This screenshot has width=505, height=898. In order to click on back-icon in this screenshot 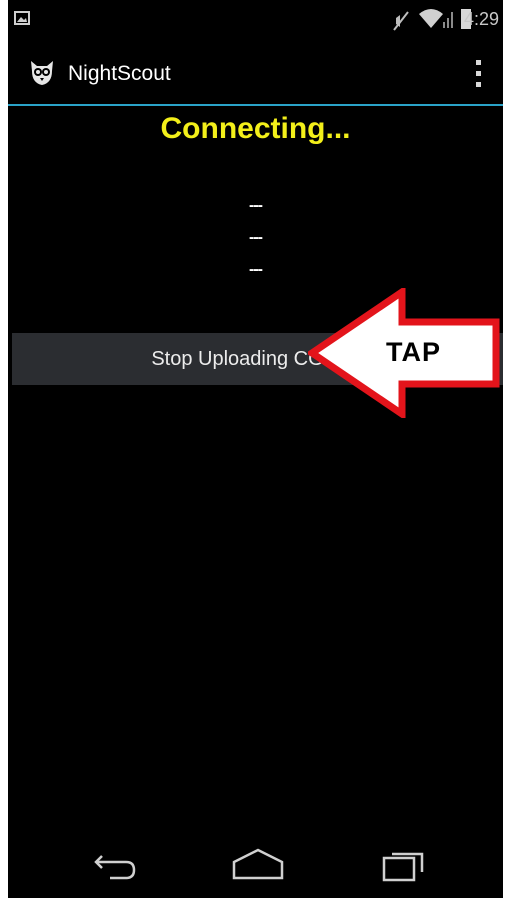, I will do `click(115, 866)`.